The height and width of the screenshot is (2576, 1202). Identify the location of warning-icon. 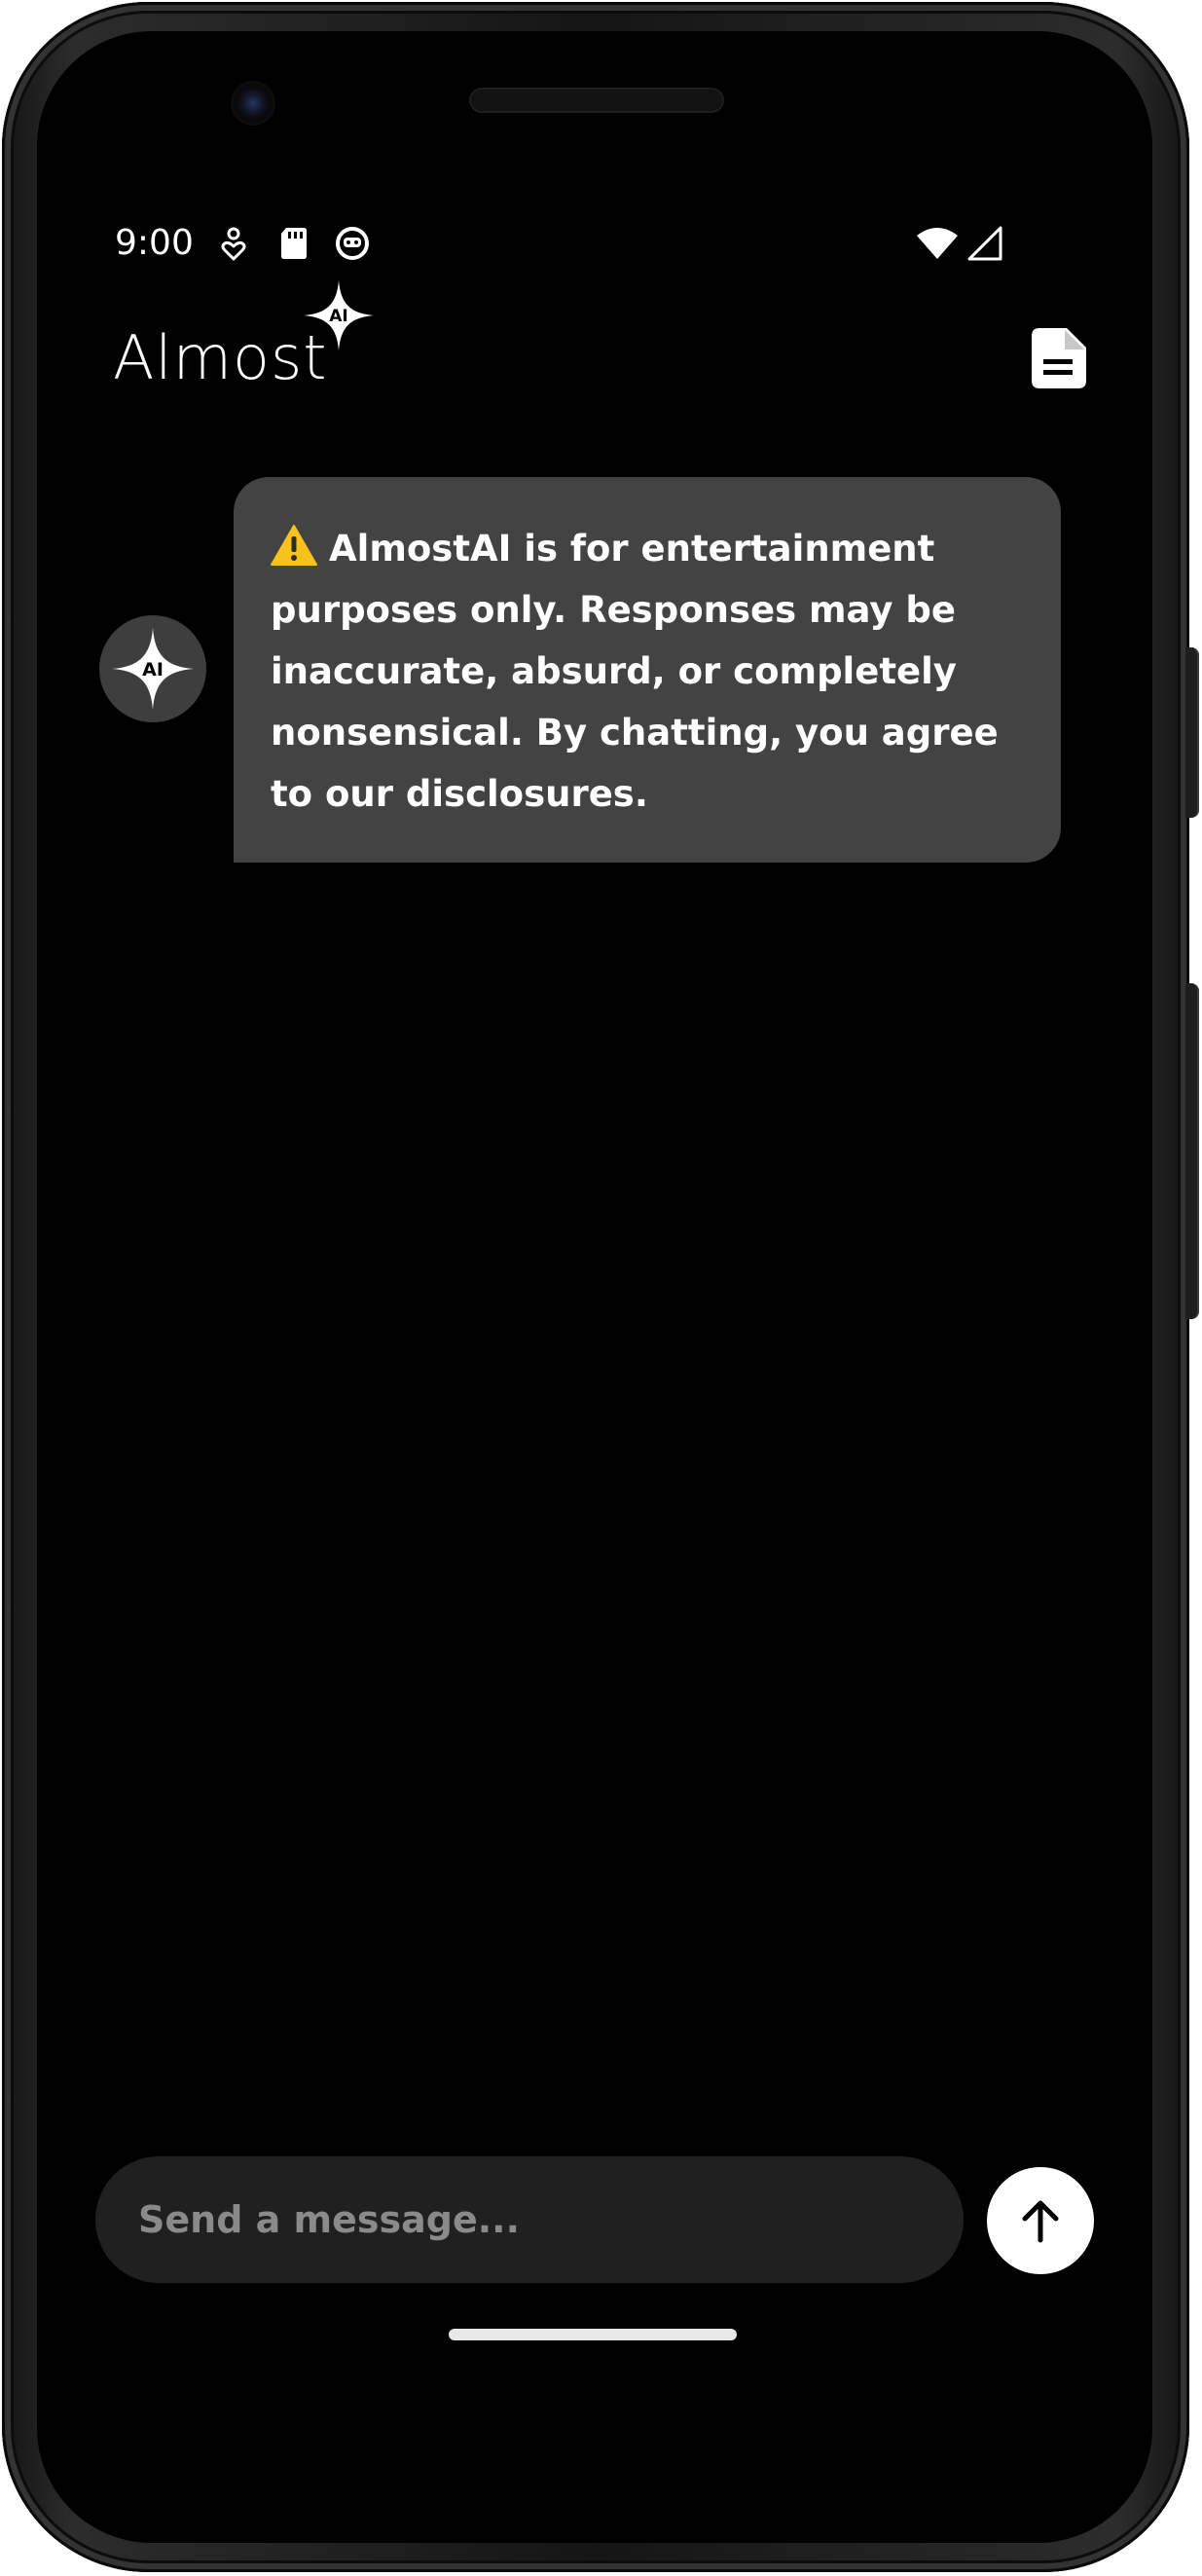
(294, 545).